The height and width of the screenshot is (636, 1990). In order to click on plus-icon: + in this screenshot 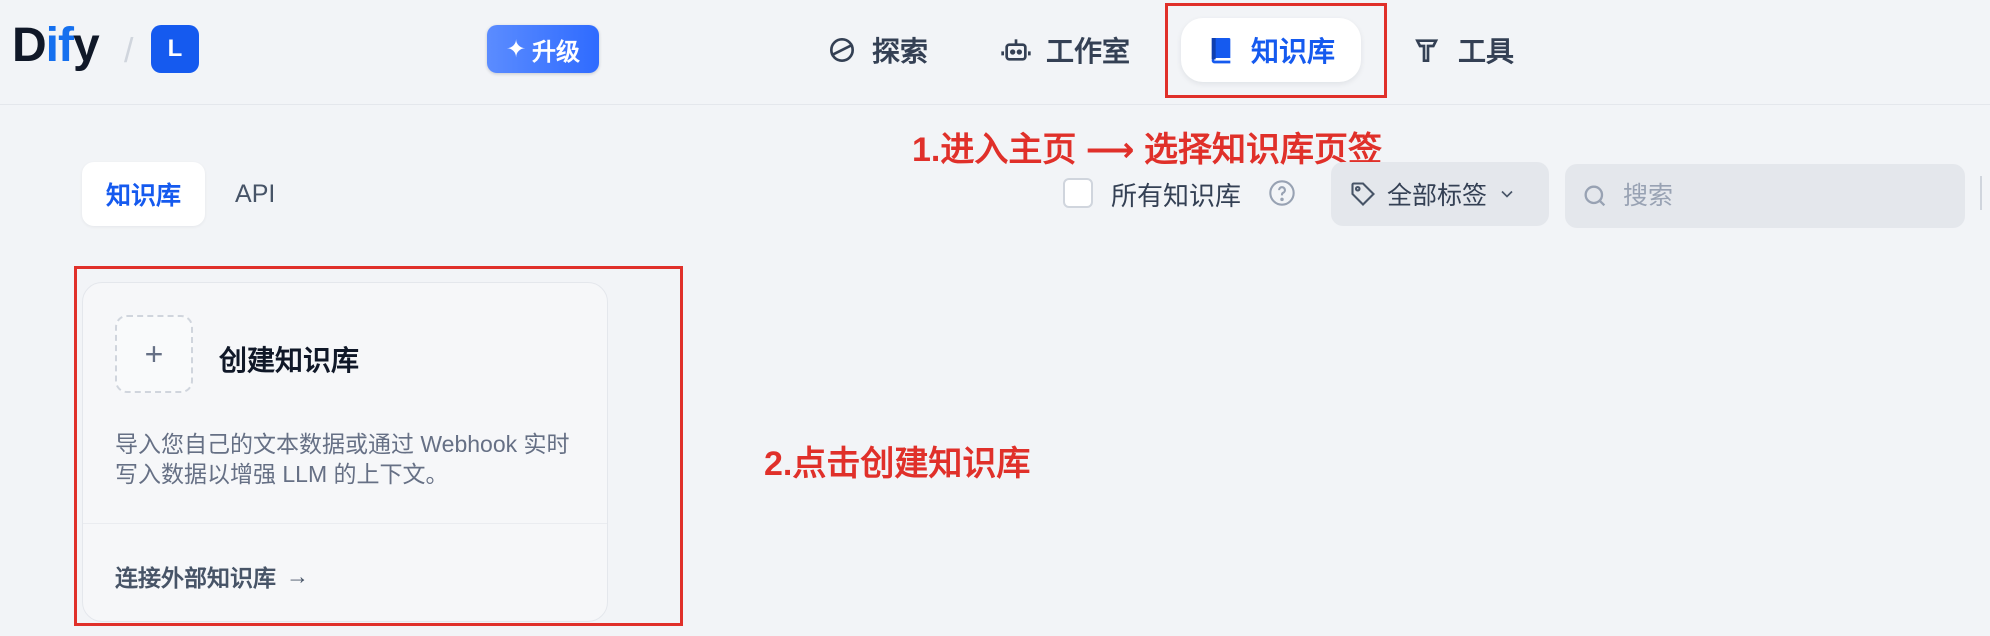, I will do `click(154, 354)`.